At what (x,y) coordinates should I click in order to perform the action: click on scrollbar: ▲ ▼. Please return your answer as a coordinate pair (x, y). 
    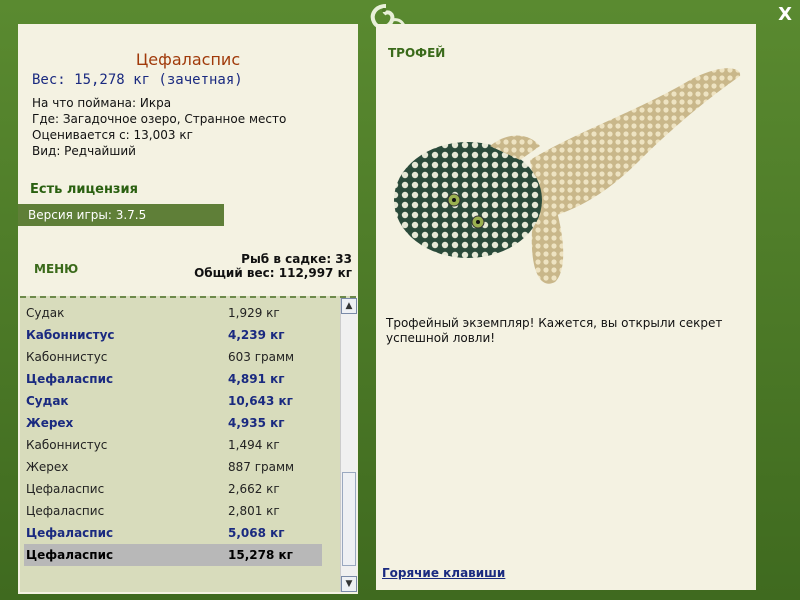
    Looking at the image, I should click on (348, 445).